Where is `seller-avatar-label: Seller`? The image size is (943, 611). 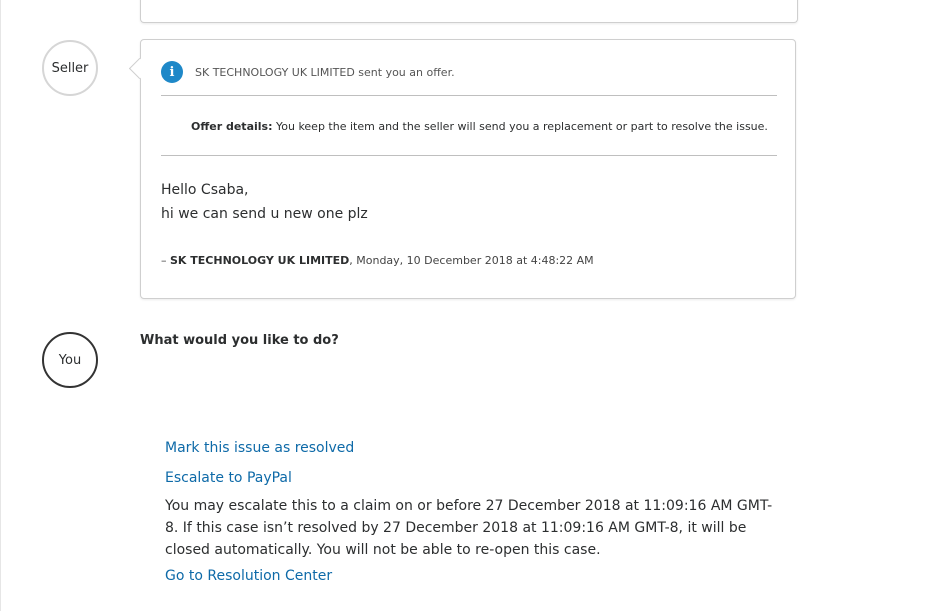 seller-avatar-label: Seller is located at coordinates (70, 68).